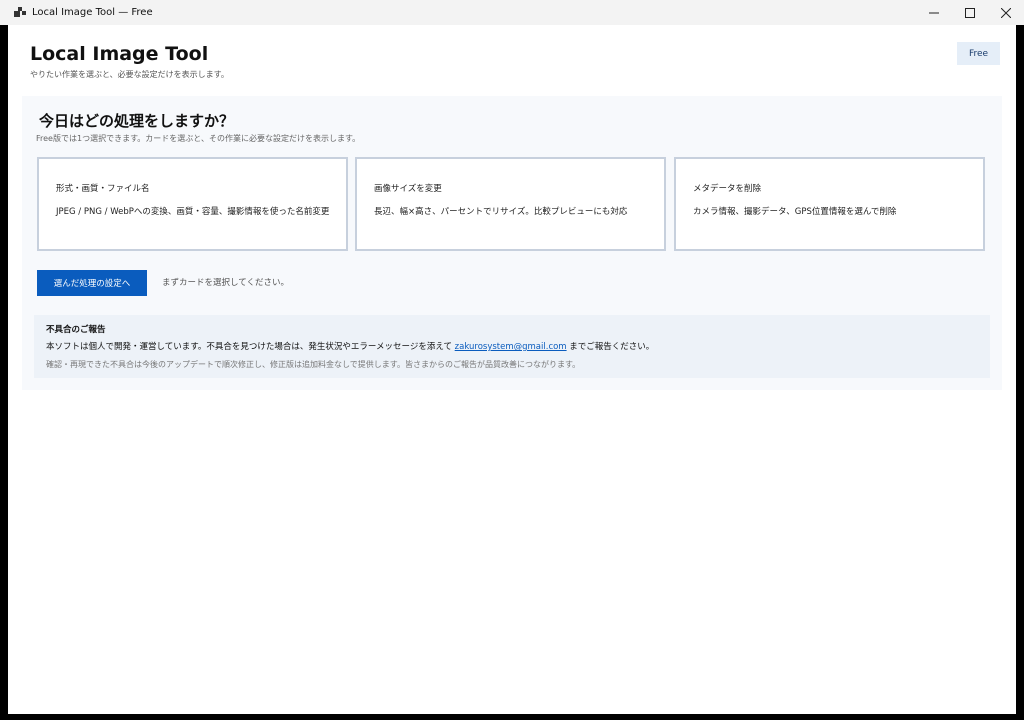 The image size is (1024, 720). Describe the element at coordinates (727, 189) in the screenshot. I see `card-title: メタデータを削除` at that location.